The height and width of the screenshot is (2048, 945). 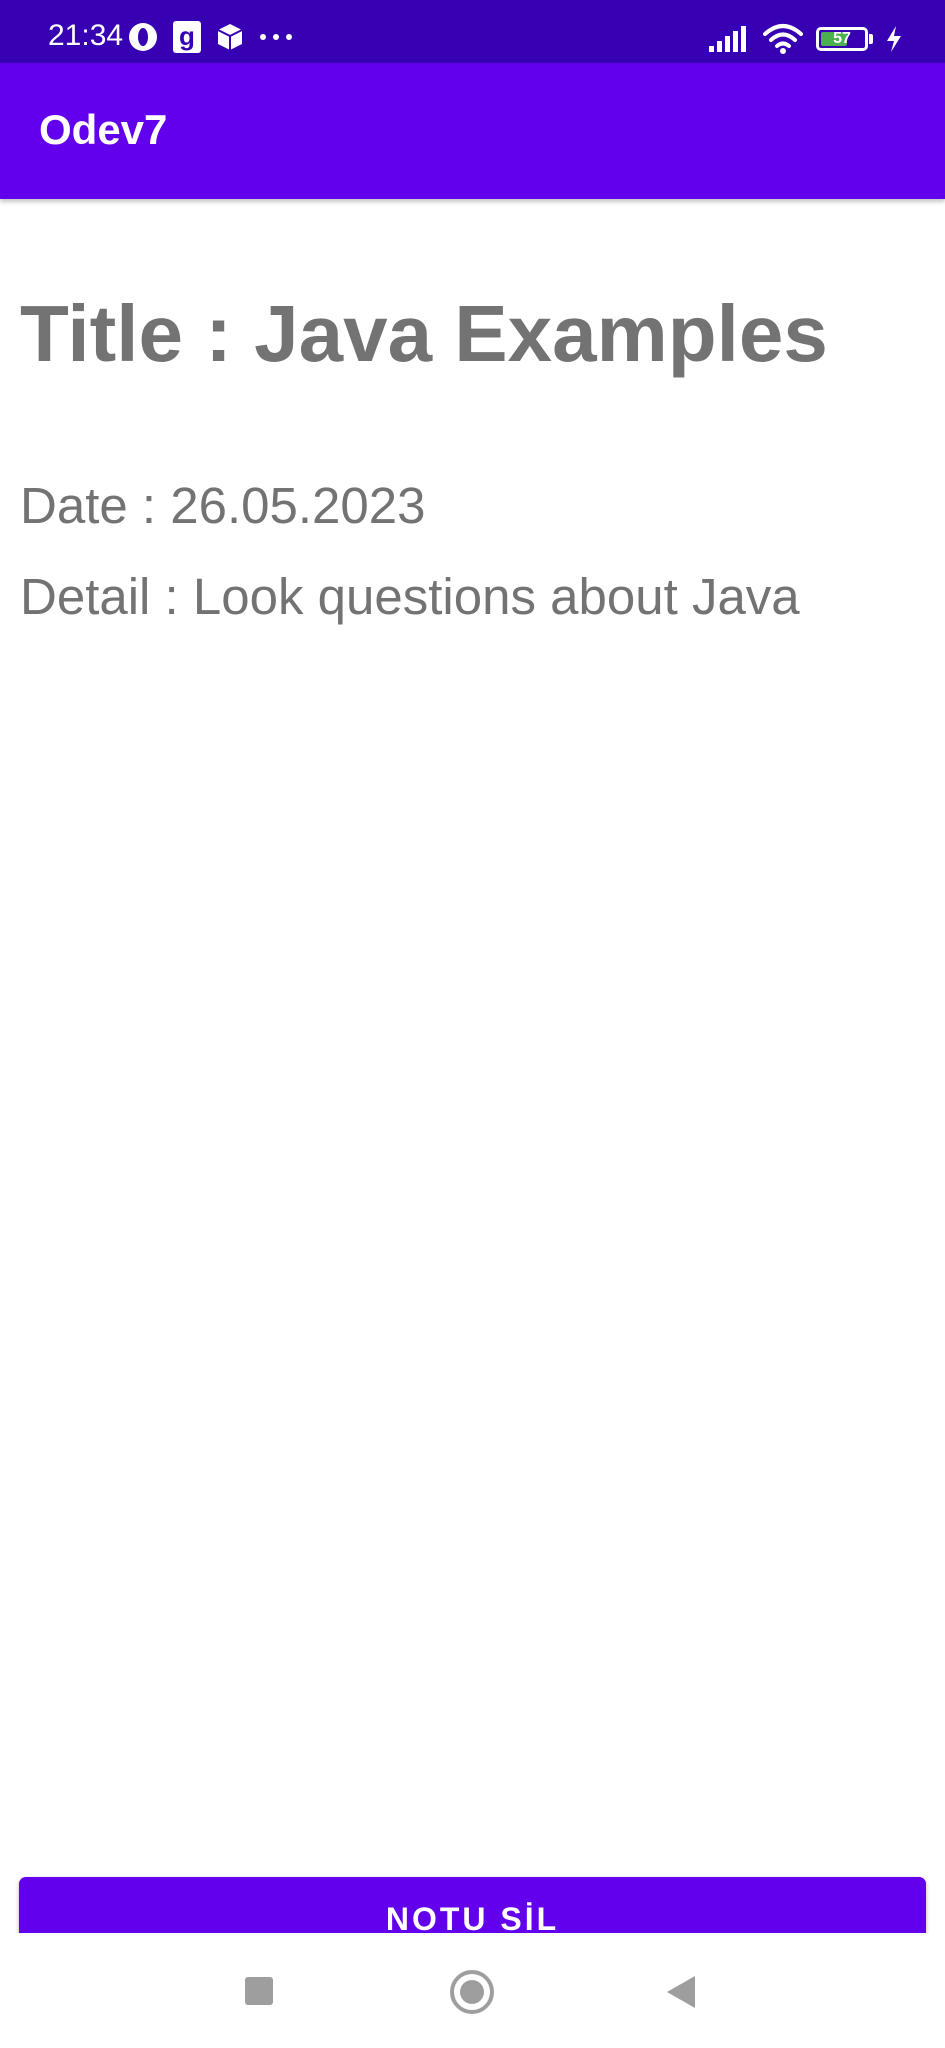 I want to click on wifi-icon, so click(x=783, y=39).